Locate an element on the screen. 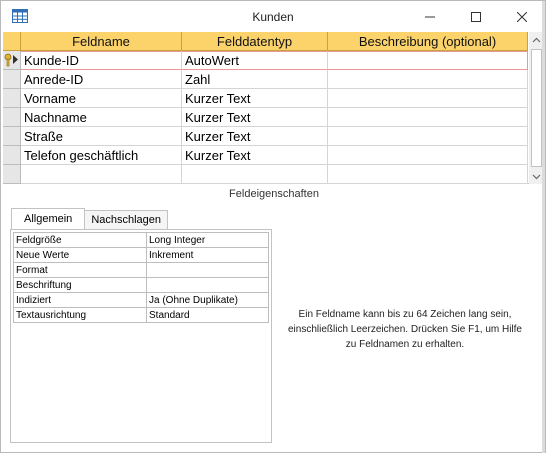  table-row: Telefon geschäftlich Kurzer Text is located at coordinates (265, 155).